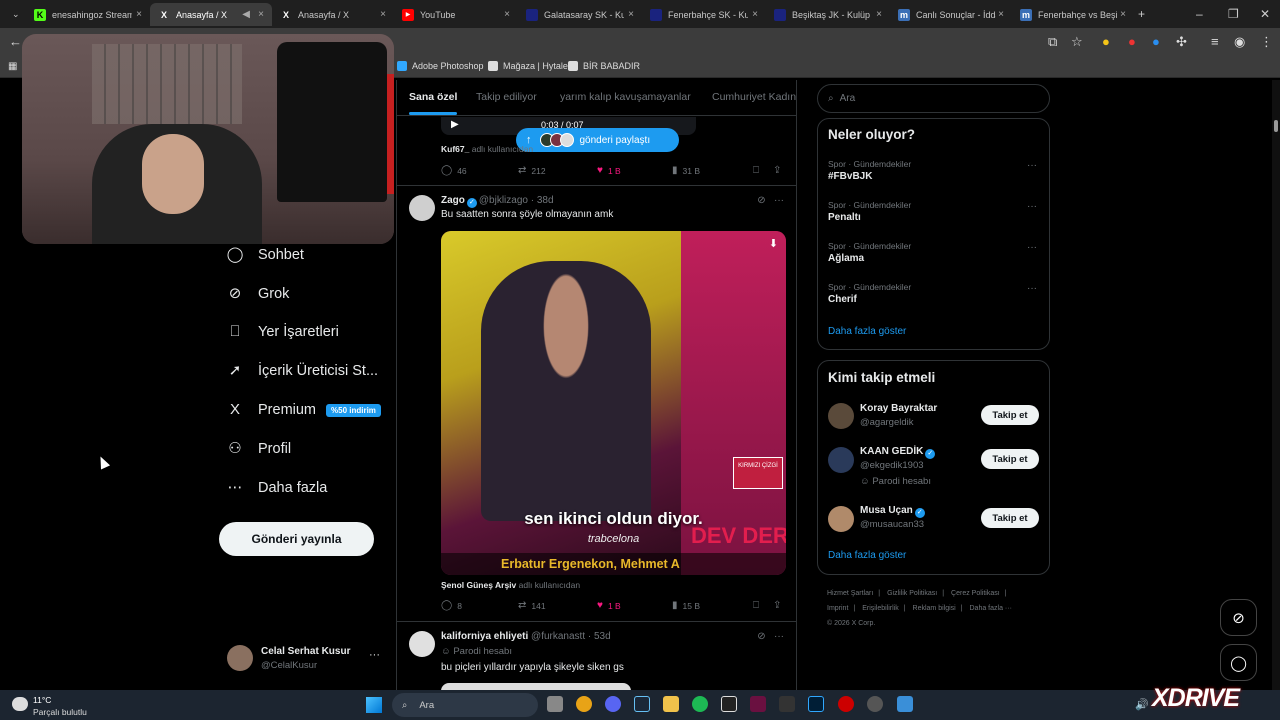 The image size is (1280, 720). What do you see at coordinates (1052, 42) in the screenshot?
I see `install-icon: ⧉` at bounding box center [1052, 42].